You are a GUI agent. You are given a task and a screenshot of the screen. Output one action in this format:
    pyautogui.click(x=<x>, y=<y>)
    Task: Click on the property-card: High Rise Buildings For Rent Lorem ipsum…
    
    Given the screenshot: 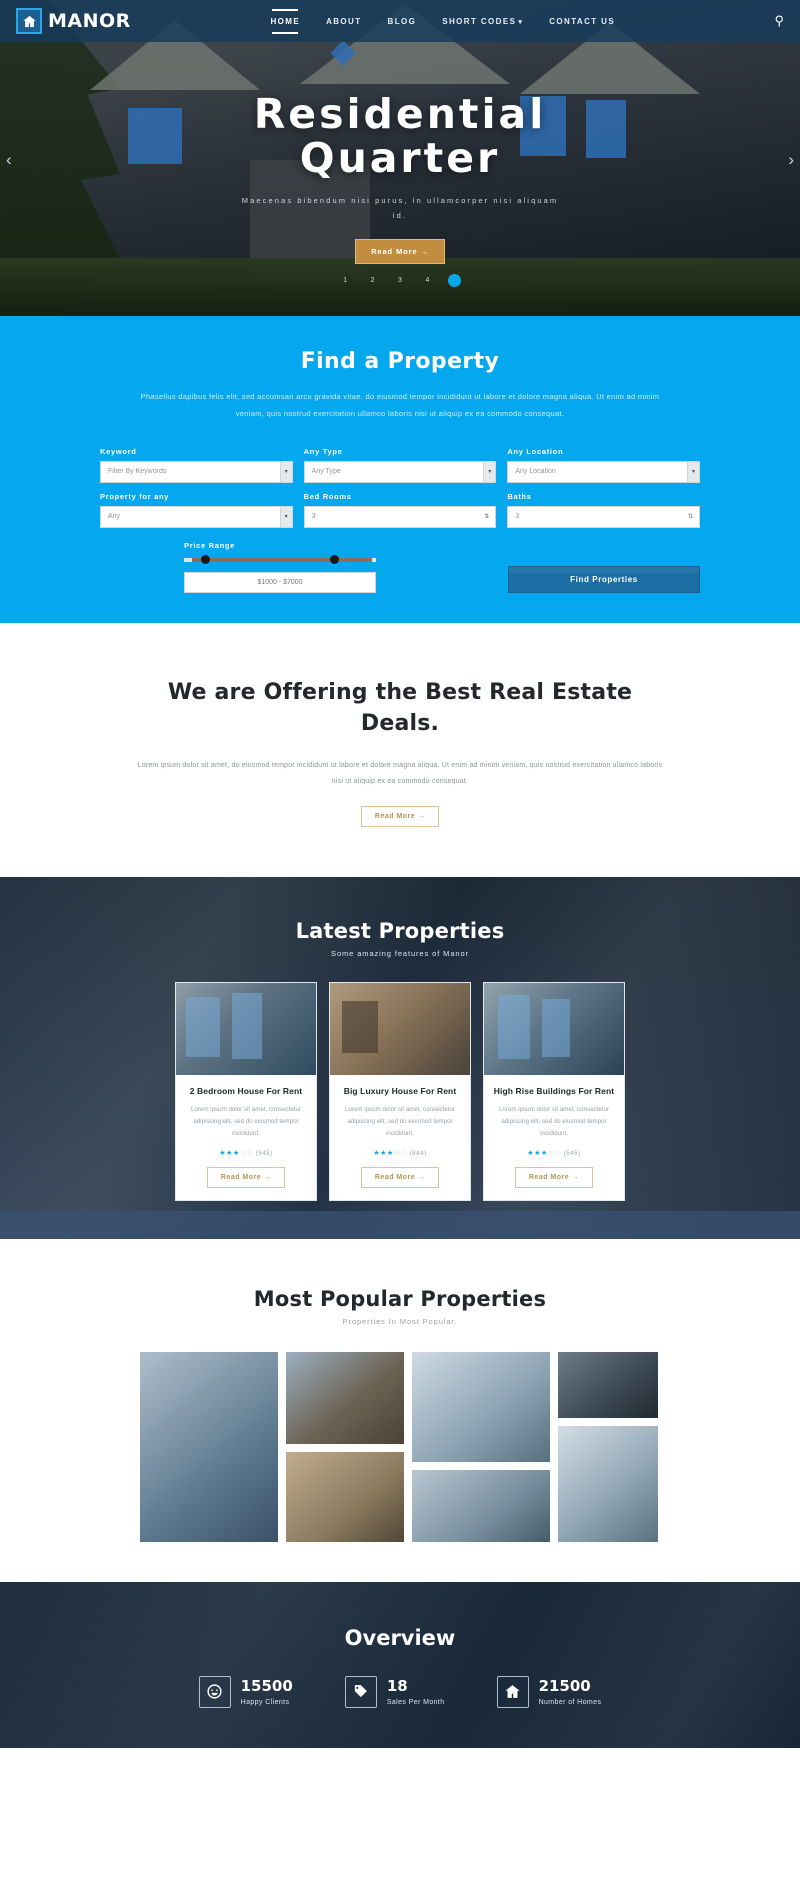 What is the action you would take?
    pyautogui.click(x=554, y=1091)
    